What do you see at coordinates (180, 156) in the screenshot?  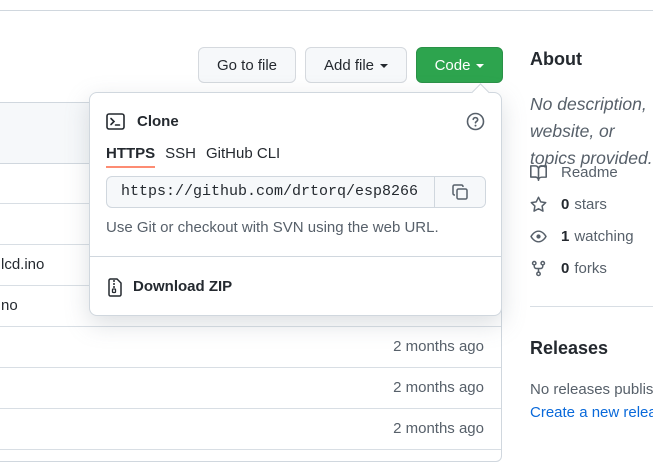 I see `tab-ssh: SSH` at bounding box center [180, 156].